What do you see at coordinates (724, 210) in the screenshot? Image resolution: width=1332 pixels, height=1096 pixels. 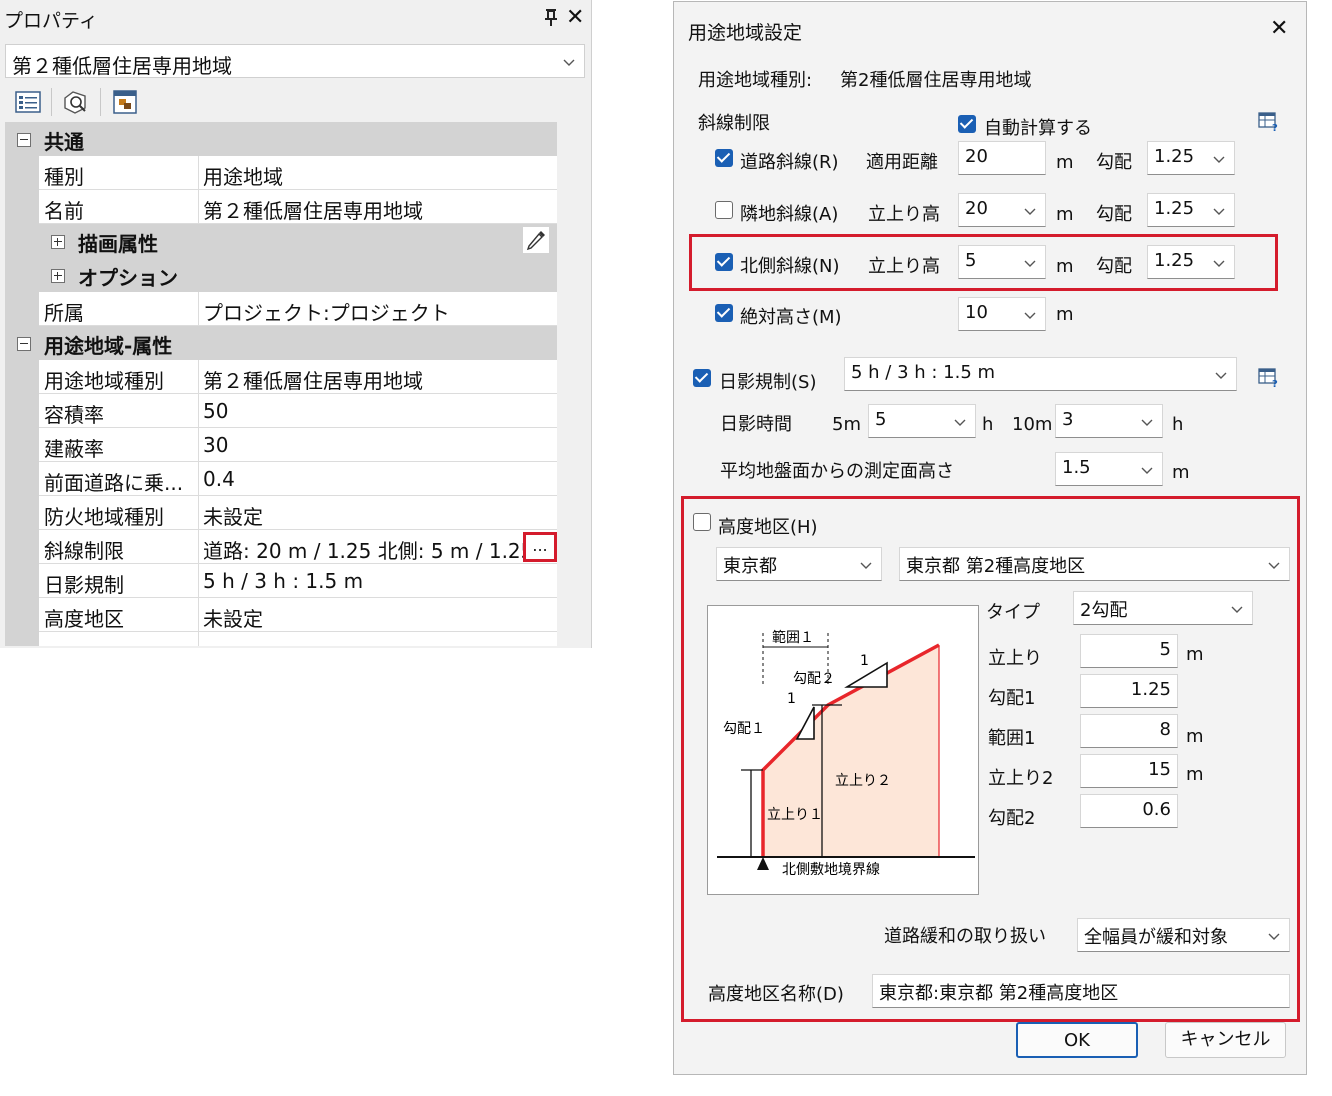 I see `adjacent-slant-checkbox` at bounding box center [724, 210].